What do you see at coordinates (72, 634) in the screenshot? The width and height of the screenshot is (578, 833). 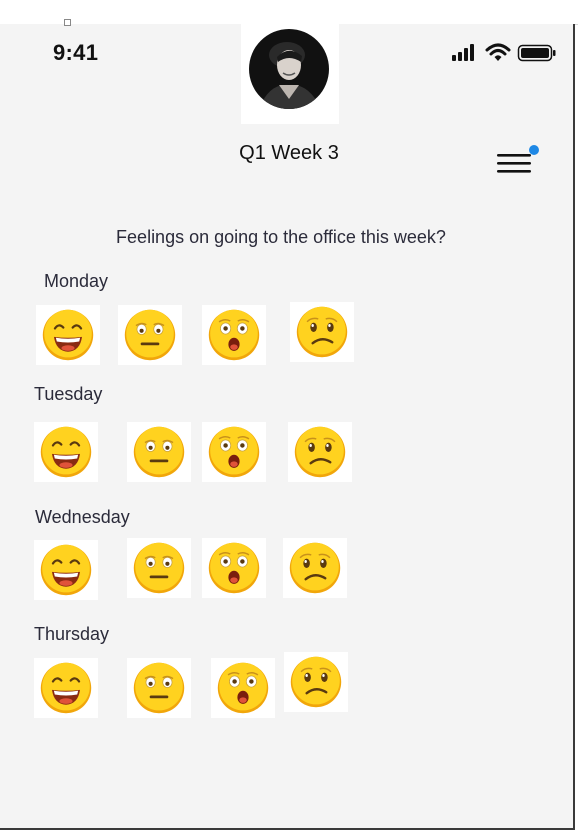 I see `day-label-thursday: Thursday` at bounding box center [72, 634].